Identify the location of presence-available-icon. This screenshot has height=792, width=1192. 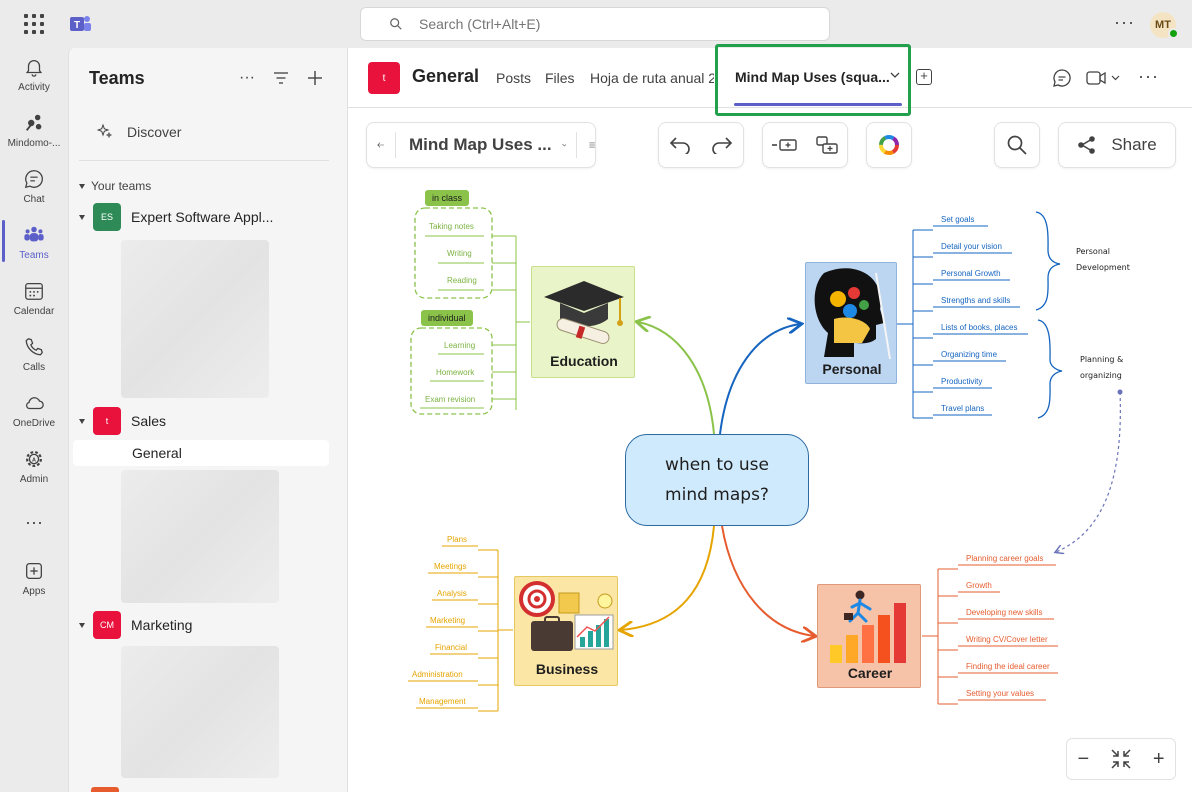
(1173, 33).